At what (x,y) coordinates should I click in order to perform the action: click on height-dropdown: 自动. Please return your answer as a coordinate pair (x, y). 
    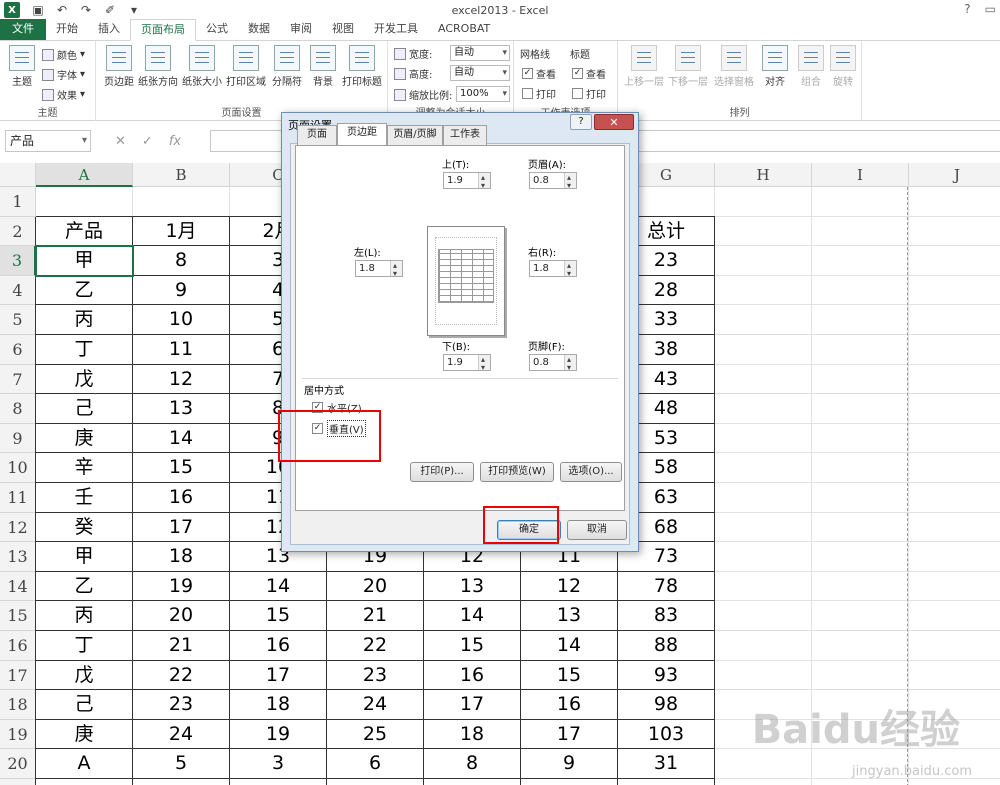
    Looking at the image, I should click on (480, 73).